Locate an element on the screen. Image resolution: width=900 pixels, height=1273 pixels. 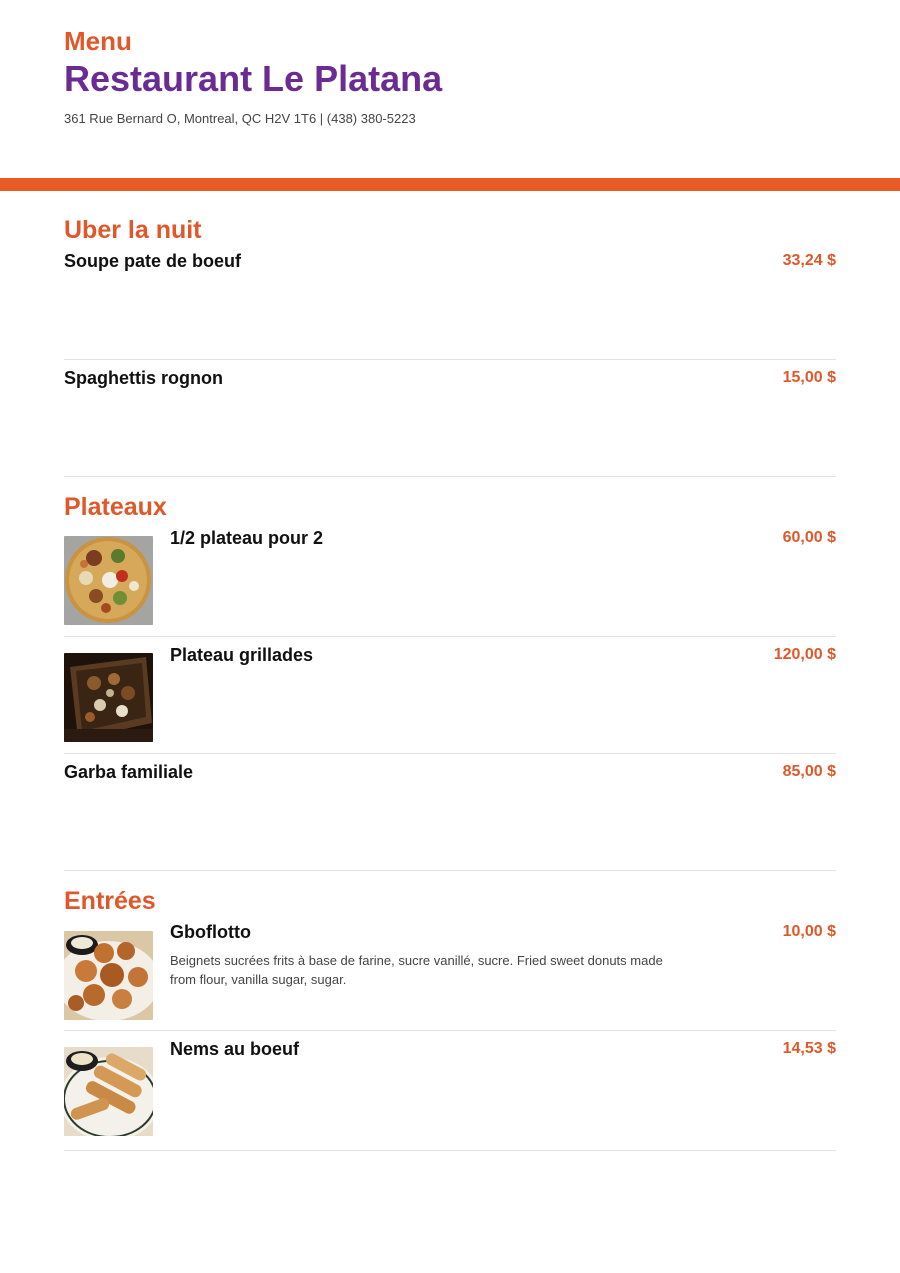
section-title: Plateaux is located at coordinates (115, 507).